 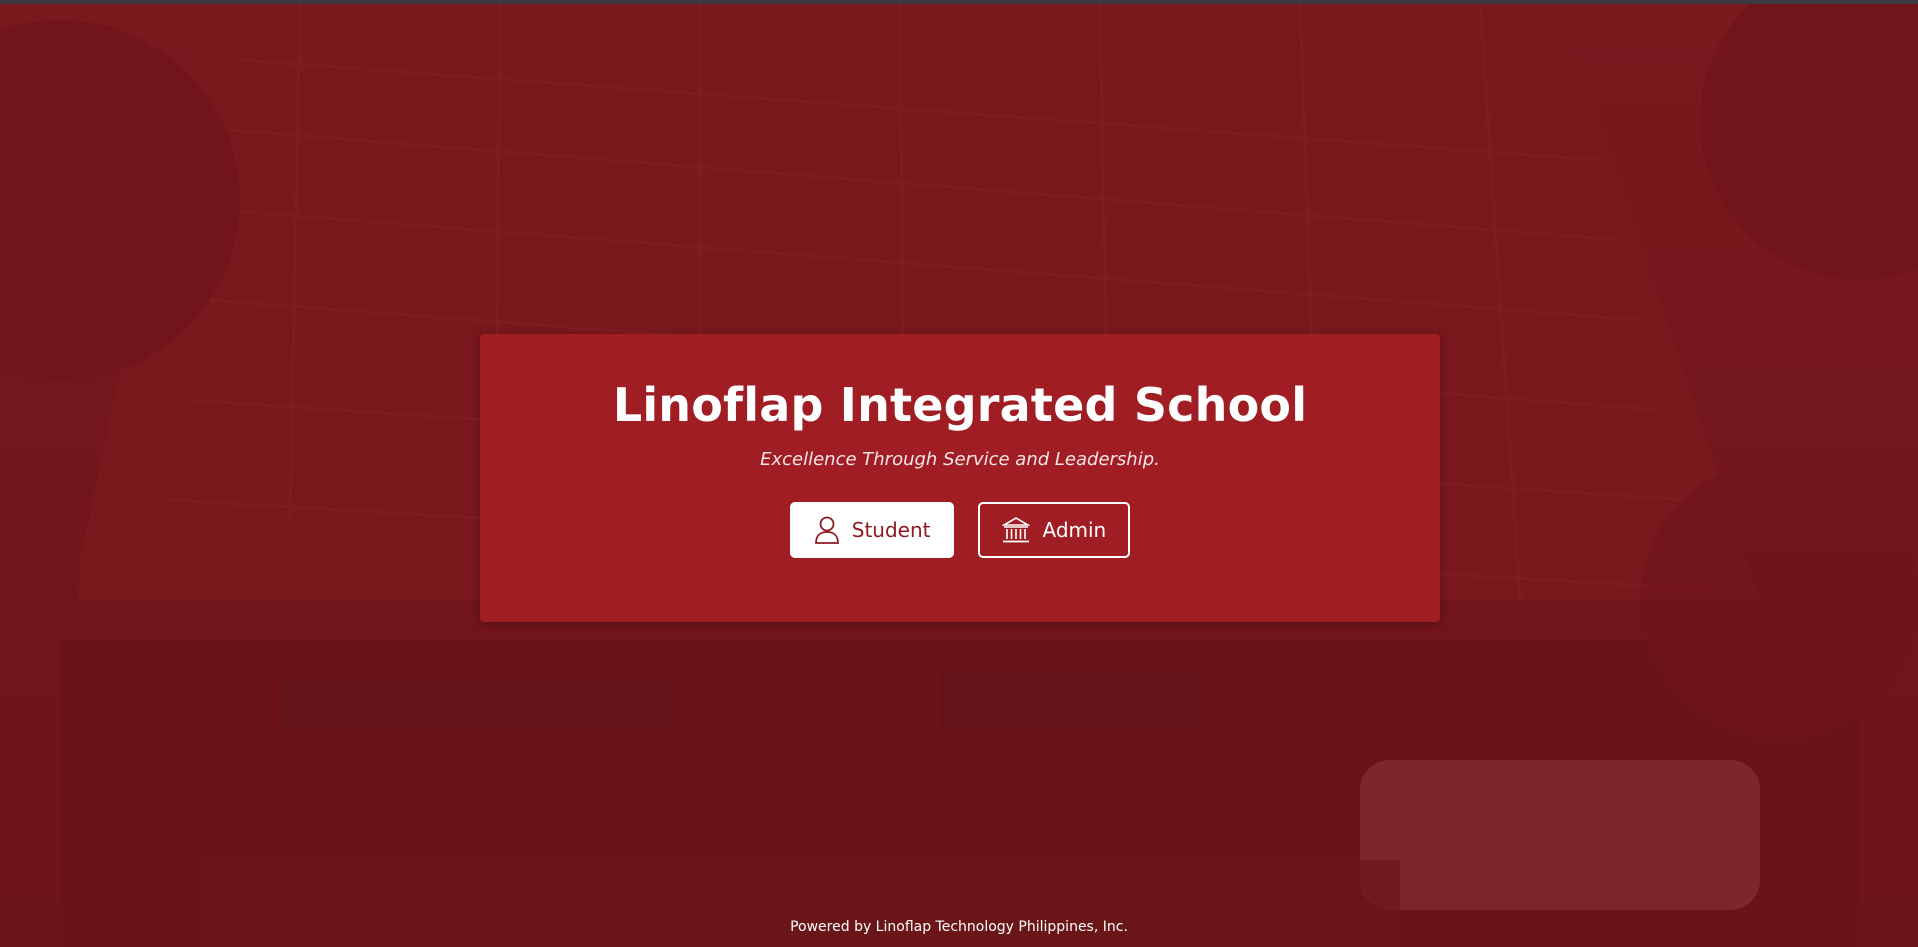 I want to click on student-button: Student, so click(x=872, y=530).